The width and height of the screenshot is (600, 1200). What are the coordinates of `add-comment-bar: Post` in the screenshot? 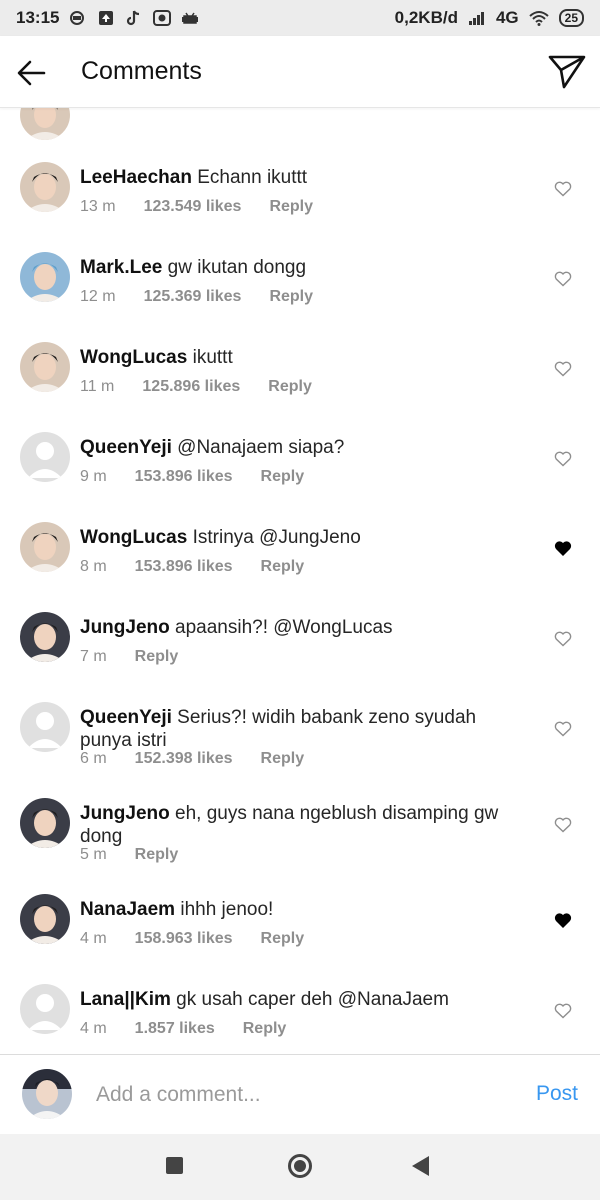 It's located at (300, 1094).